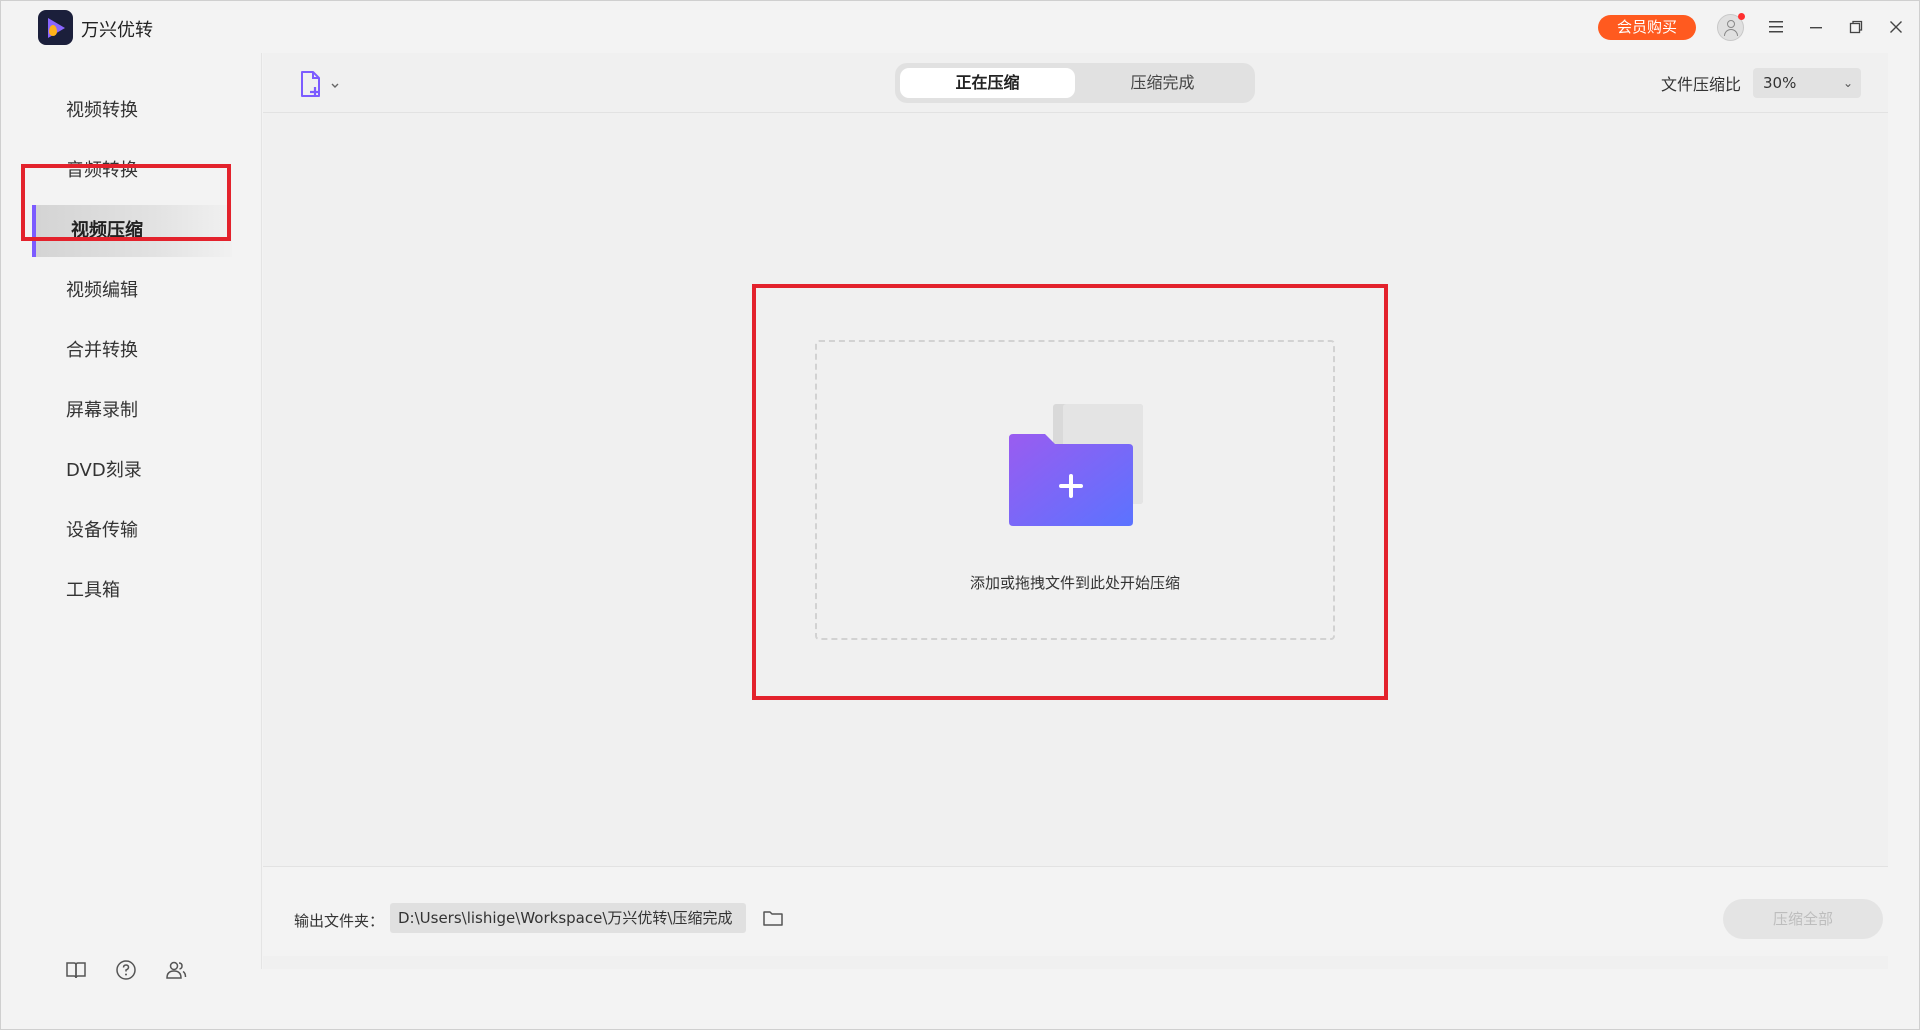  I want to click on menu-icon, so click(1776, 27).